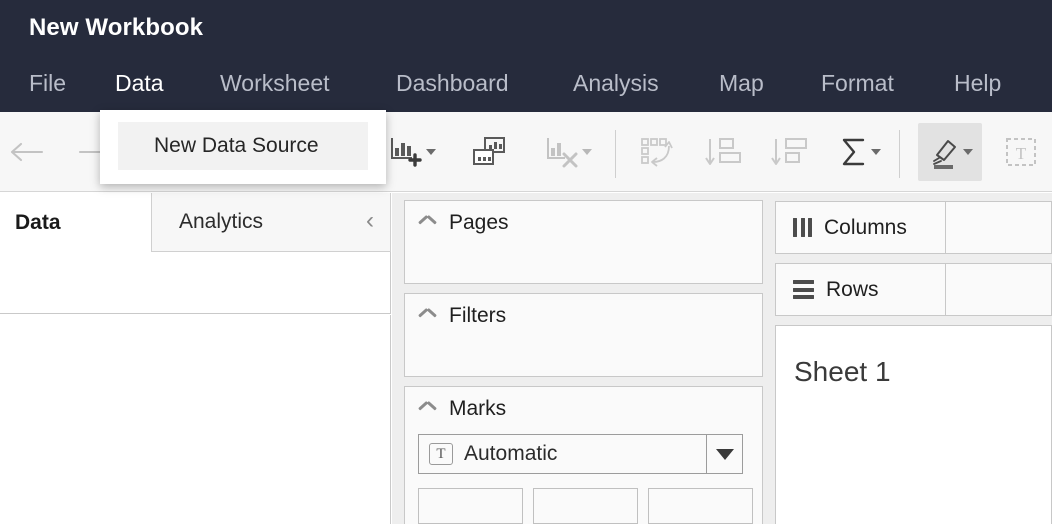 The height and width of the screenshot is (524, 1052). What do you see at coordinates (75, 222) in the screenshot?
I see `tab-data: Data` at bounding box center [75, 222].